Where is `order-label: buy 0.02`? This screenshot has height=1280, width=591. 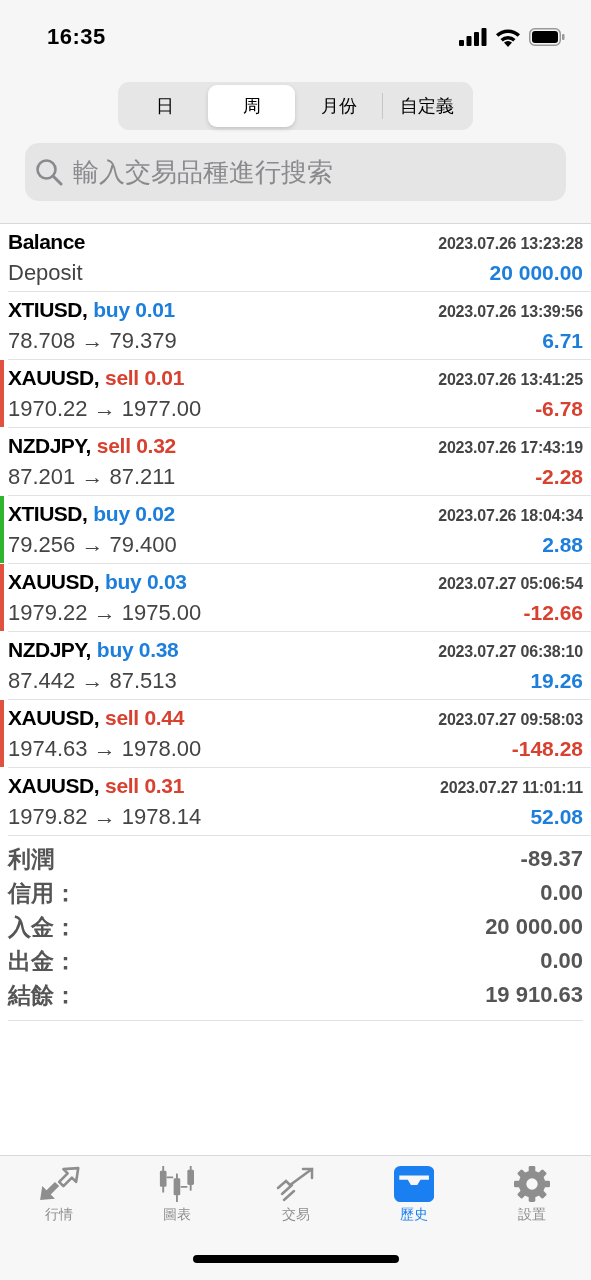
order-label: buy 0.02 is located at coordinates (134, 513).